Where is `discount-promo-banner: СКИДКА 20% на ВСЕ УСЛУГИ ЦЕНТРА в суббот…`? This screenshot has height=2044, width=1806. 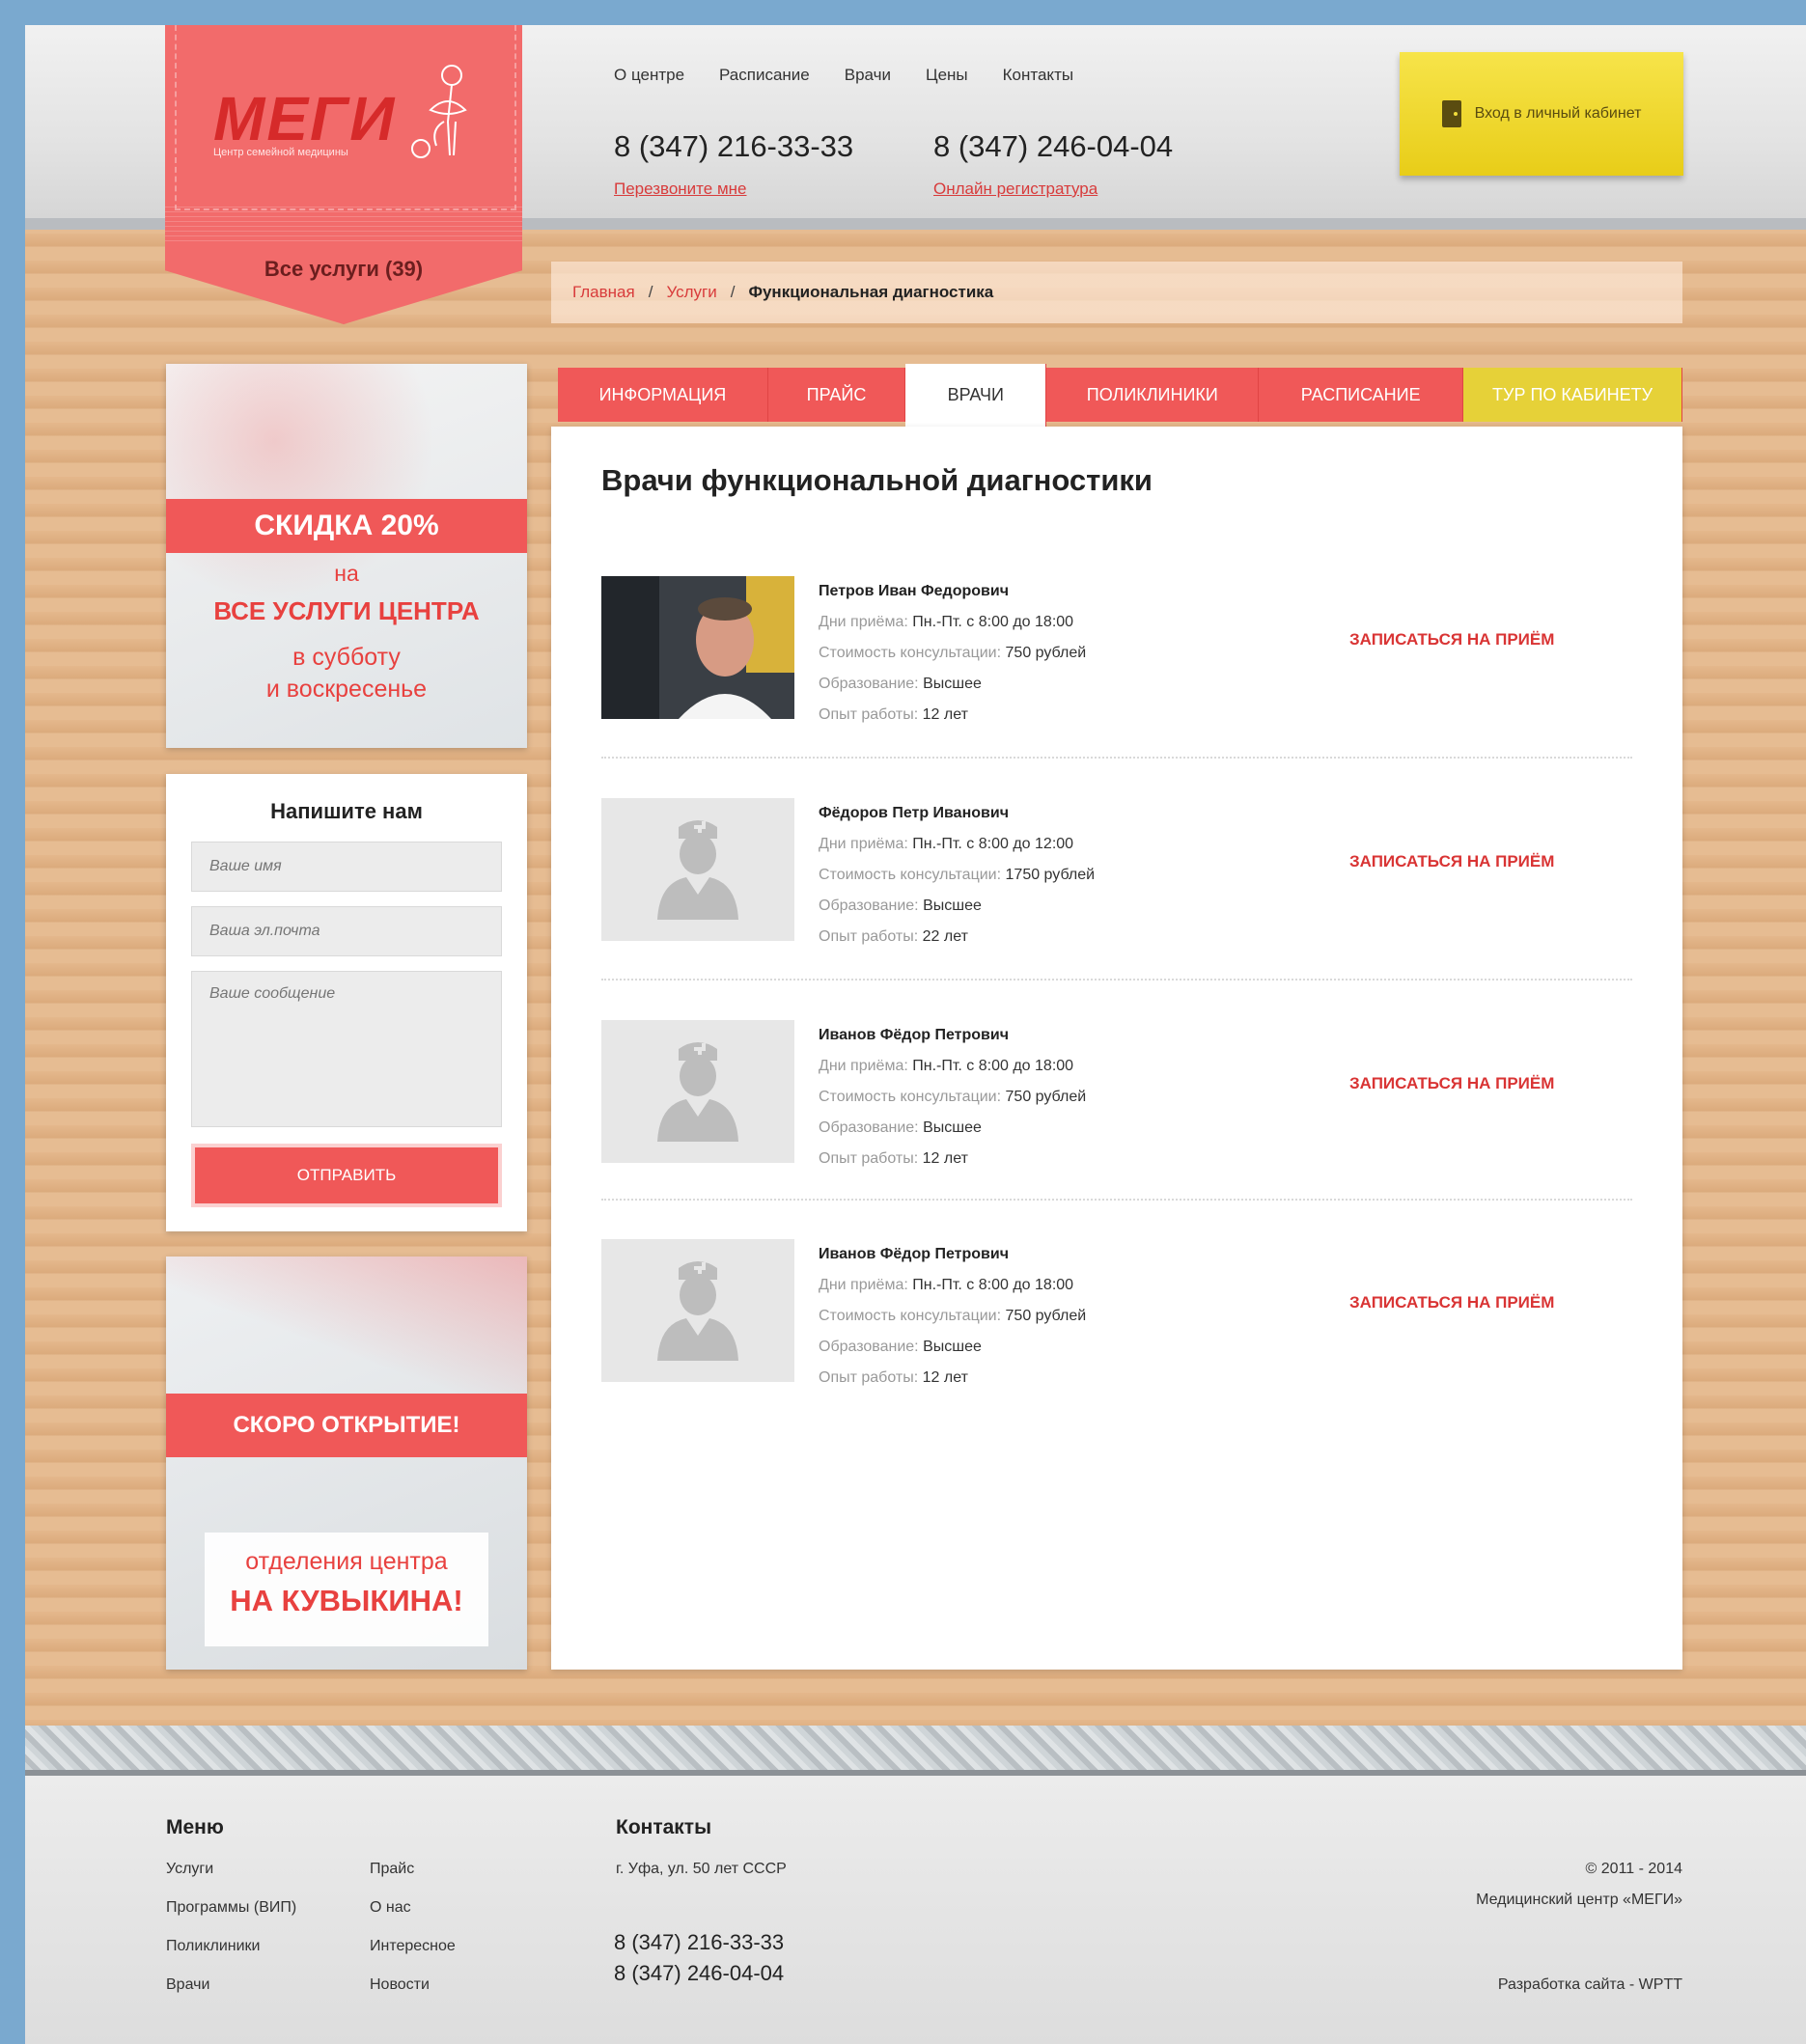
discount-promo-banner: СКИДКА 20% на ВСЕ УСЛУГИ ЦЕНТРА в суббот… is located at coordinates (346, 556).